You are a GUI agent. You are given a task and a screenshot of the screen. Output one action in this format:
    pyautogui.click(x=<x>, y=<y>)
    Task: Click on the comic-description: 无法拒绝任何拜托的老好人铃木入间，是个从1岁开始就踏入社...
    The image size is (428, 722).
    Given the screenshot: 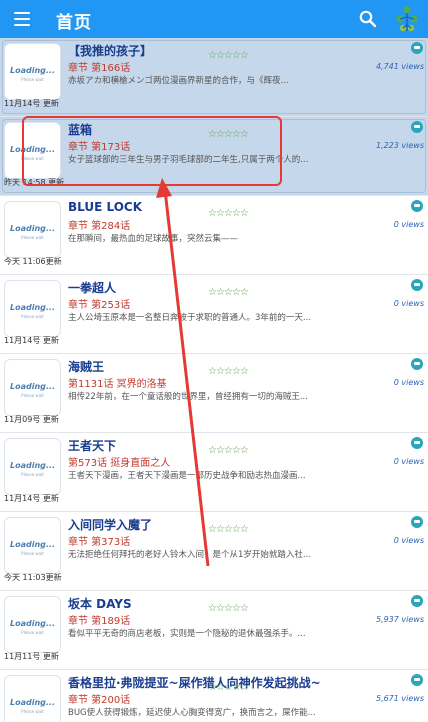 What is the action you would take?
    pyautogui.click(x=190, y=555)
    